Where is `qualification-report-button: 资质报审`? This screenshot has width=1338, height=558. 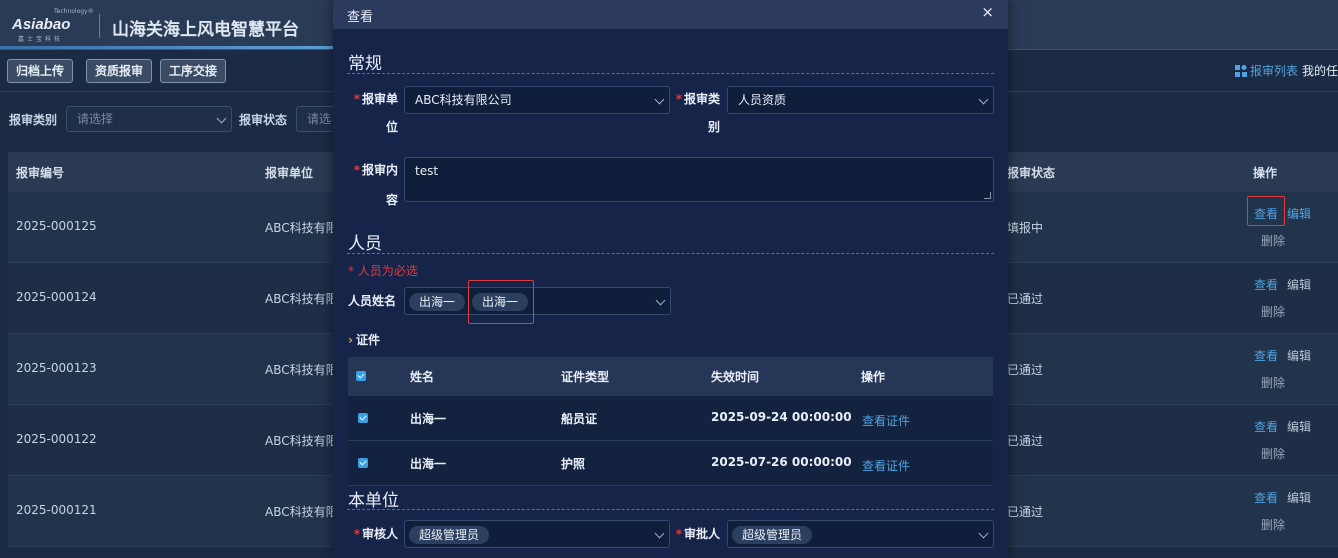 qualification-report-button: 资质报审 is located at coordinates (119, 71).